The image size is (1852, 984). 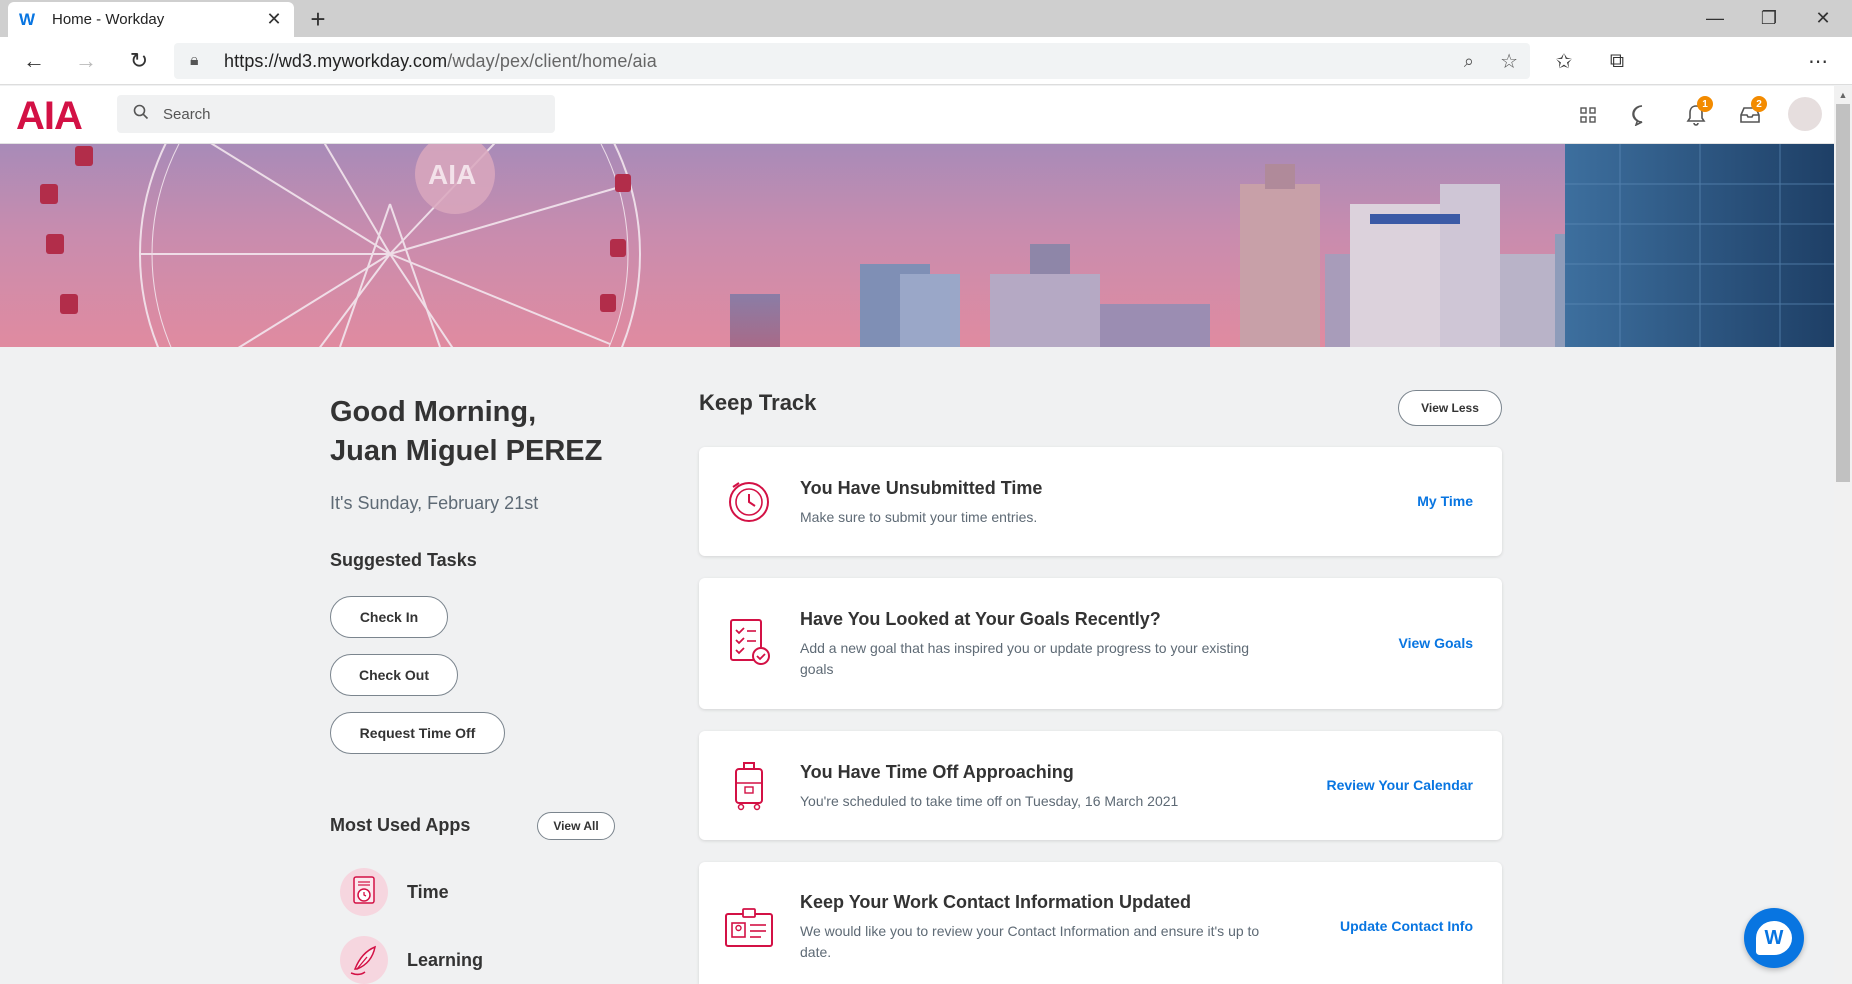 What do you see at coordinates (445, 960) in the screenshot?
I see `app-label-learning: Learning` at bounding box center [445, 960].